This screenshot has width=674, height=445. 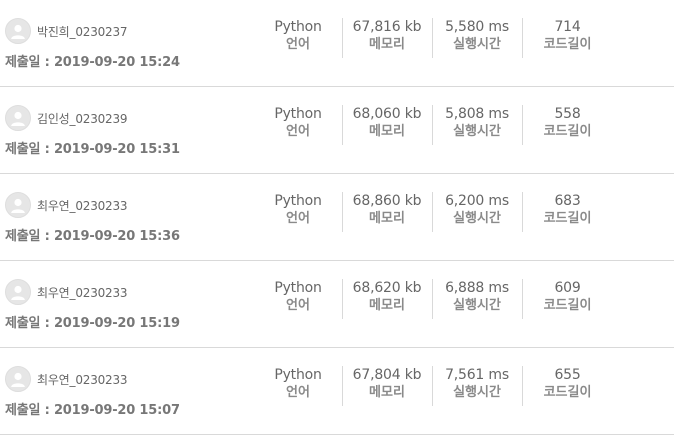 I want to click on time-stat: 7,561 ms 실행시간, so click(x=476, y=386).